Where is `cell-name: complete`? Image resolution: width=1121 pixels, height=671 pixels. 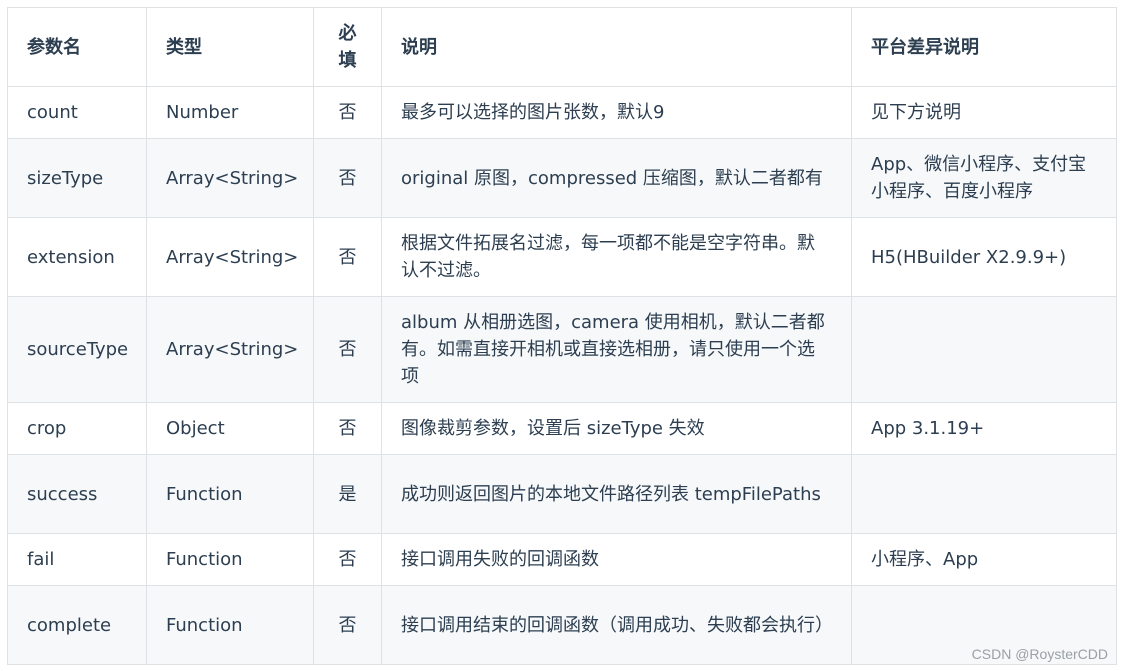 cell-name: complete is located at coordinates (77, 625).